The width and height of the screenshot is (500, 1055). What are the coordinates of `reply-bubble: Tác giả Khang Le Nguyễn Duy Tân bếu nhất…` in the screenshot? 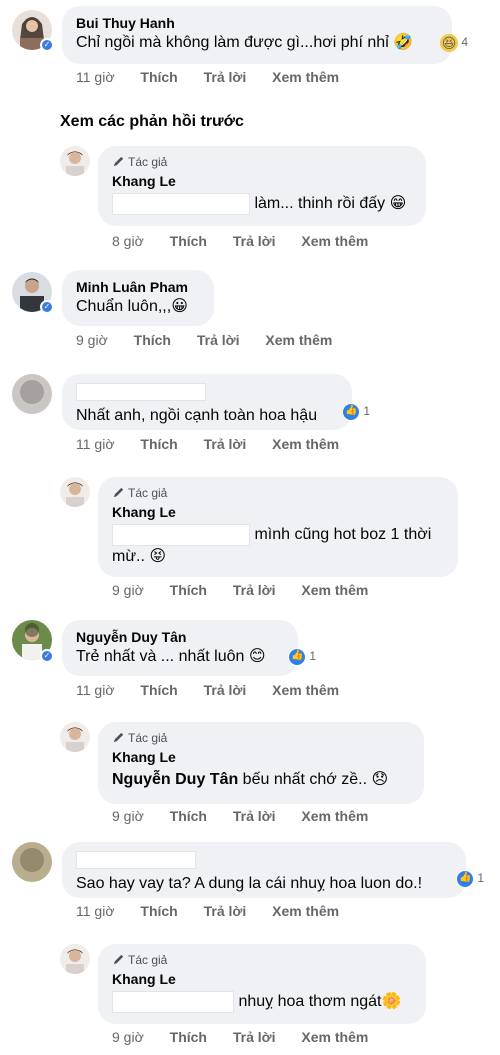 It's located at (261, 763).